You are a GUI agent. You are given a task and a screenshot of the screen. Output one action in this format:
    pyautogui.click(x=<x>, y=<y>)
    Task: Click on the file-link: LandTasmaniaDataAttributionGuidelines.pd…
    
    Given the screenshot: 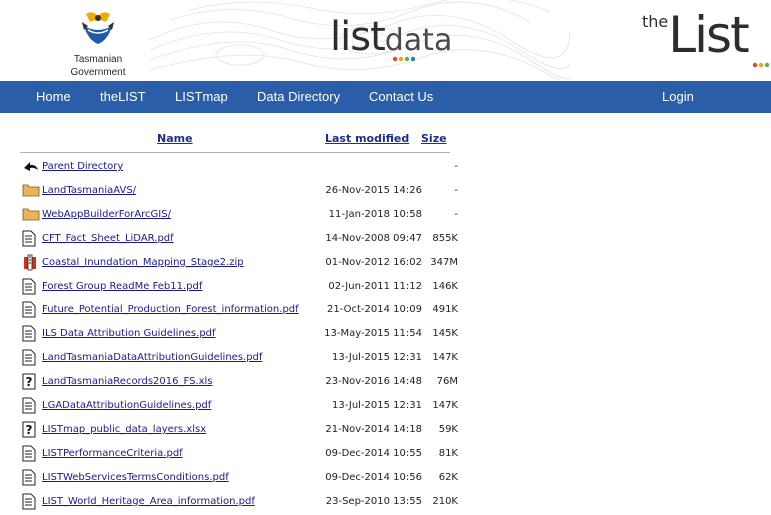 What is the action you would take?
    pyautogui.click(x=152, y=357)
    